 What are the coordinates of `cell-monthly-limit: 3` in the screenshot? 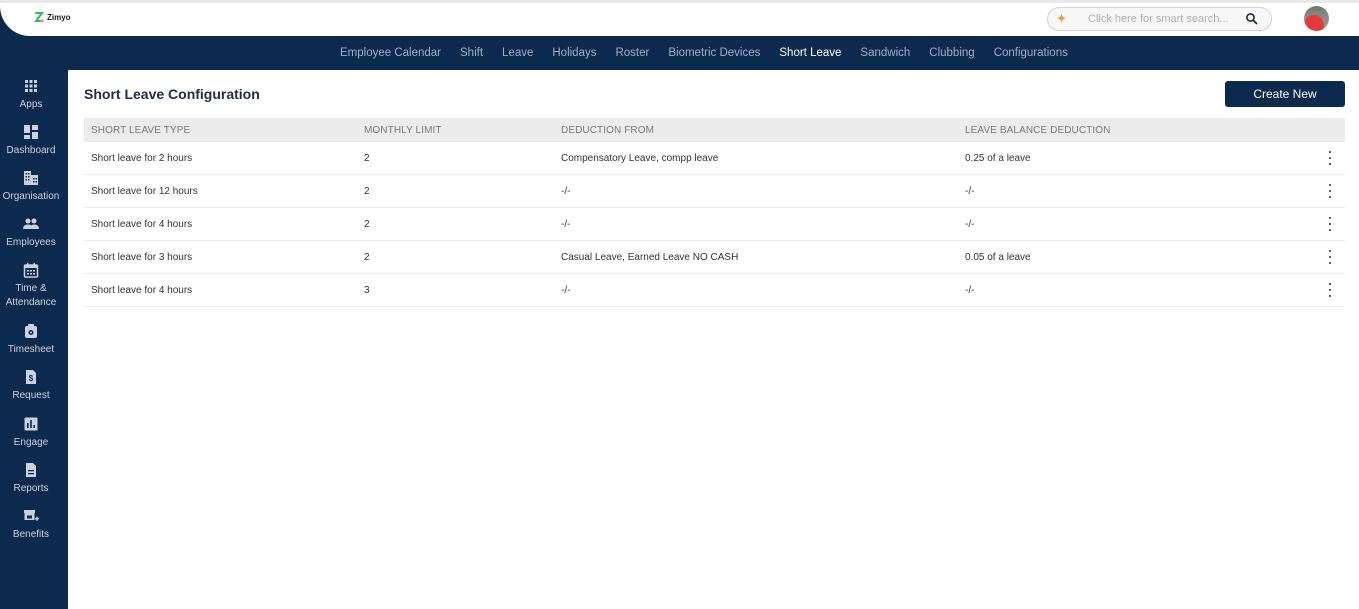 It's located at (367, 290).